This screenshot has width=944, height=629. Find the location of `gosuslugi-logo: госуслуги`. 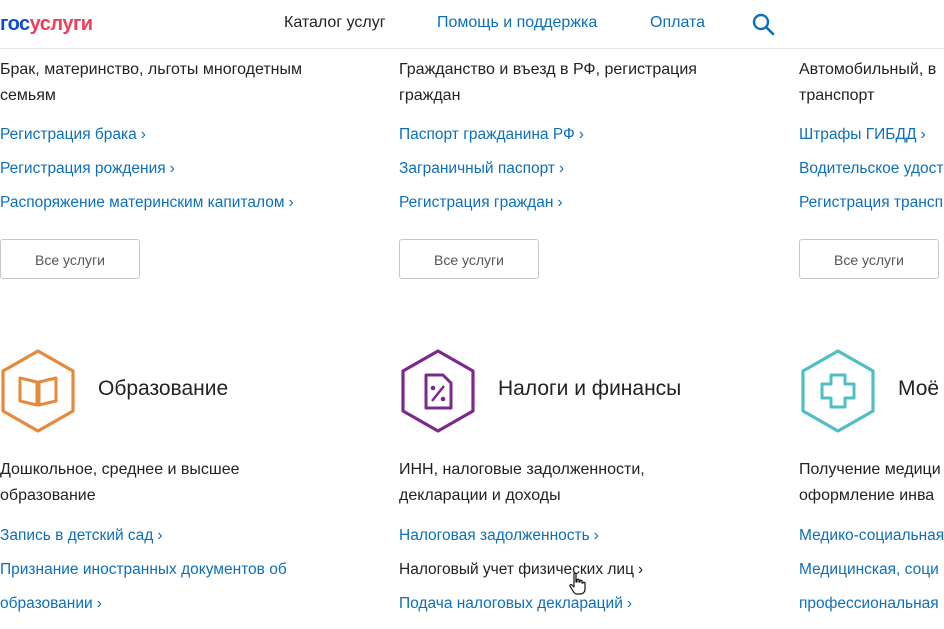

gosuslugi-logo: госуслуги is located at coordinates (46, 24).